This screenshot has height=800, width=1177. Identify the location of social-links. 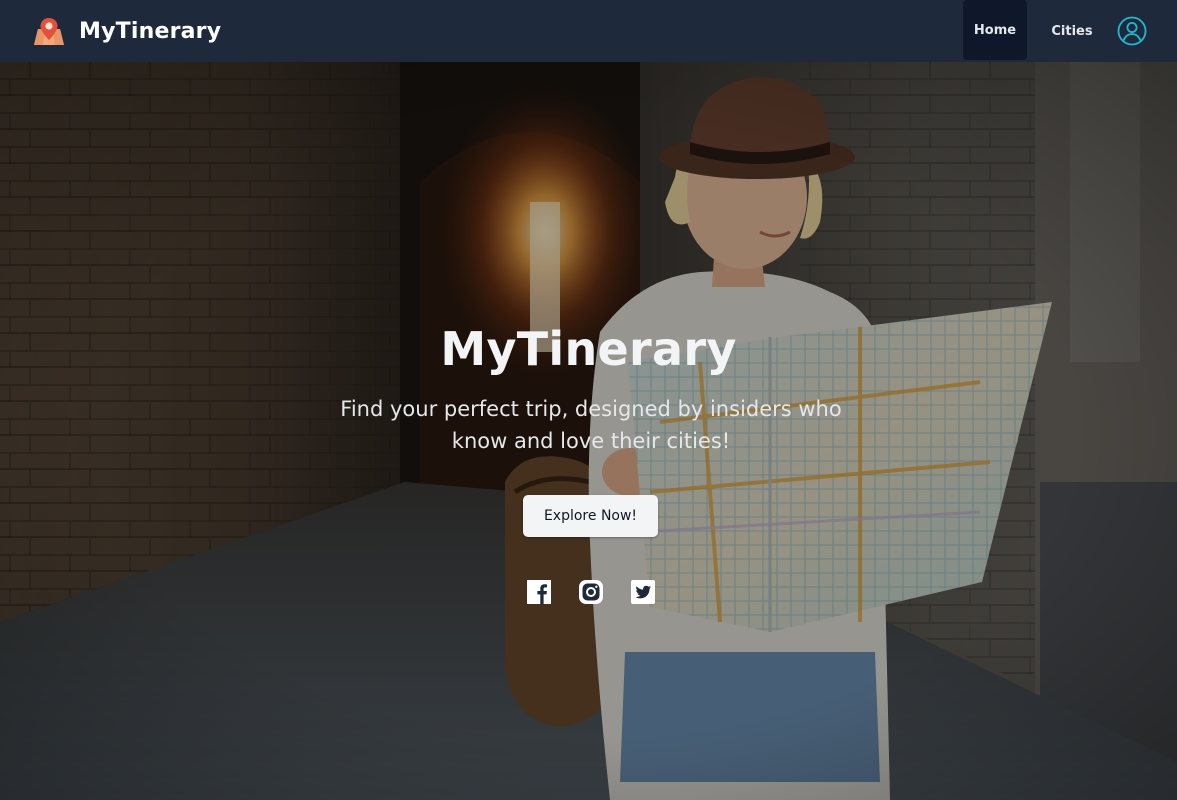
(591, 592).